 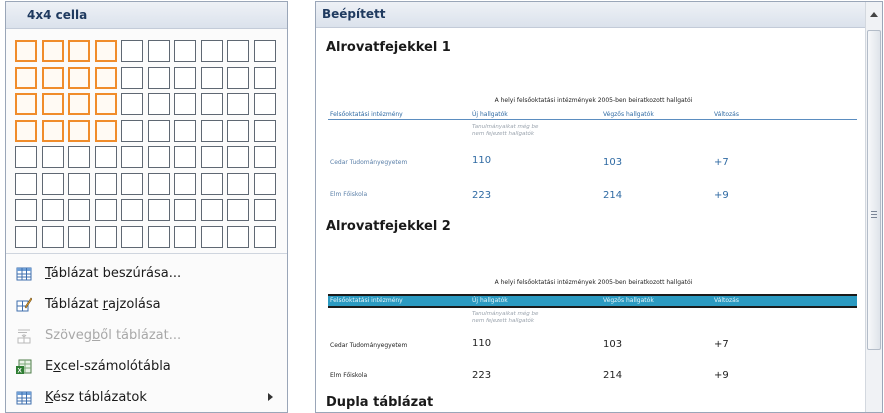 I want to click on menu-item-draw-table: Táblázat rajzolása, so click(x=146, y=304).